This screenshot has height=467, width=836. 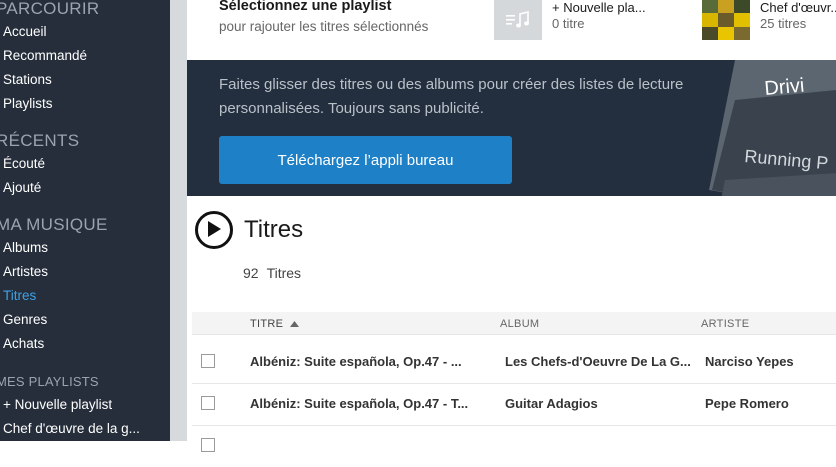 I want to click on sidebar-item-new-playlist: + Nouvelle playlist, so click(x=57, y=404).